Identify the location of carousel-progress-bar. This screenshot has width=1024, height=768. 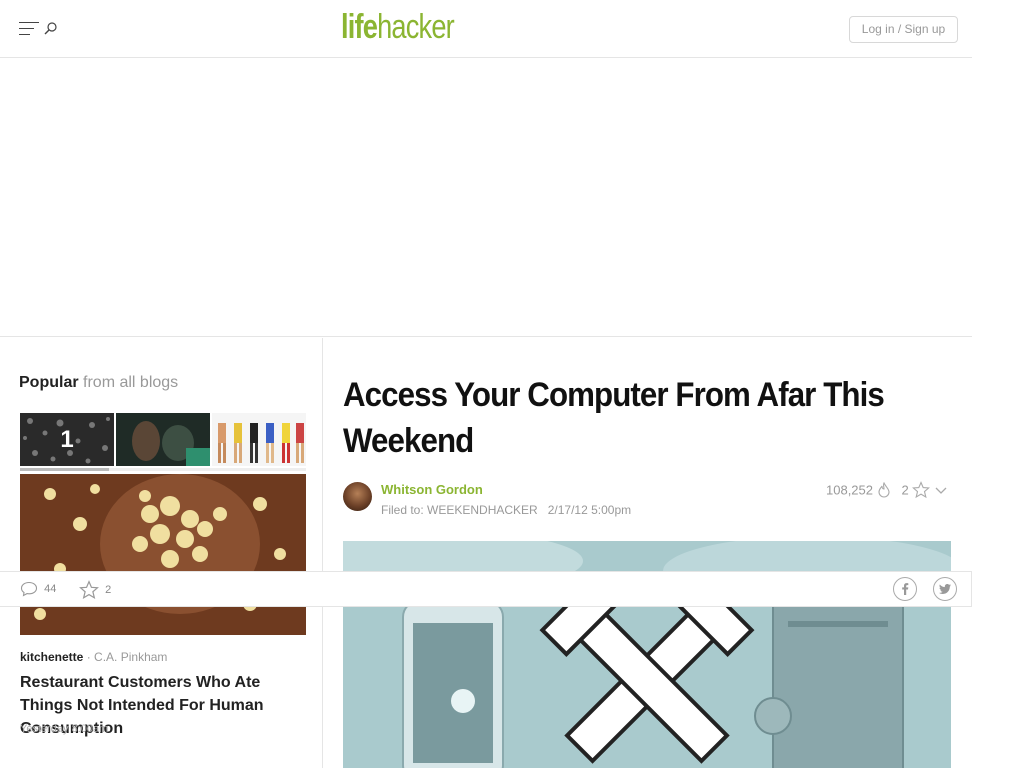
(163, 469).